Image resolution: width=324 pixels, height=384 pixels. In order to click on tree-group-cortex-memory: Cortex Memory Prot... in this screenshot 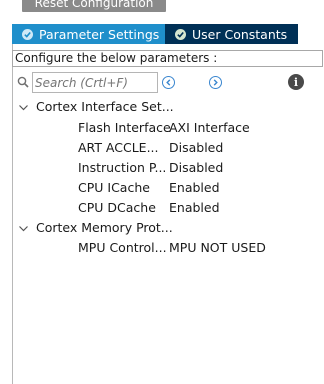, I will do `click(162, 228)`.